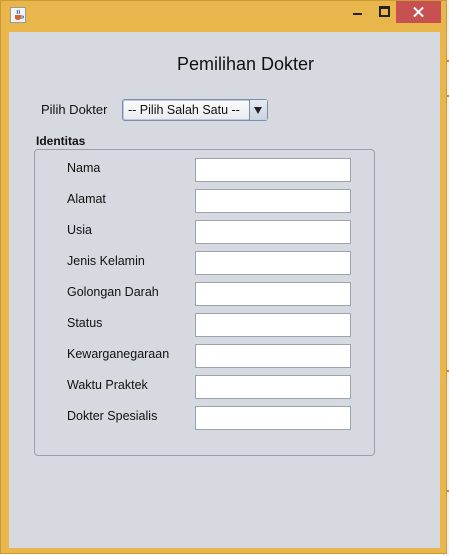 The width and height of the screenshot is (449, 556). What do you see at coordinates (273, 418) in the screenshot?
I see `specialist-field` at bounding box center [273, 418].